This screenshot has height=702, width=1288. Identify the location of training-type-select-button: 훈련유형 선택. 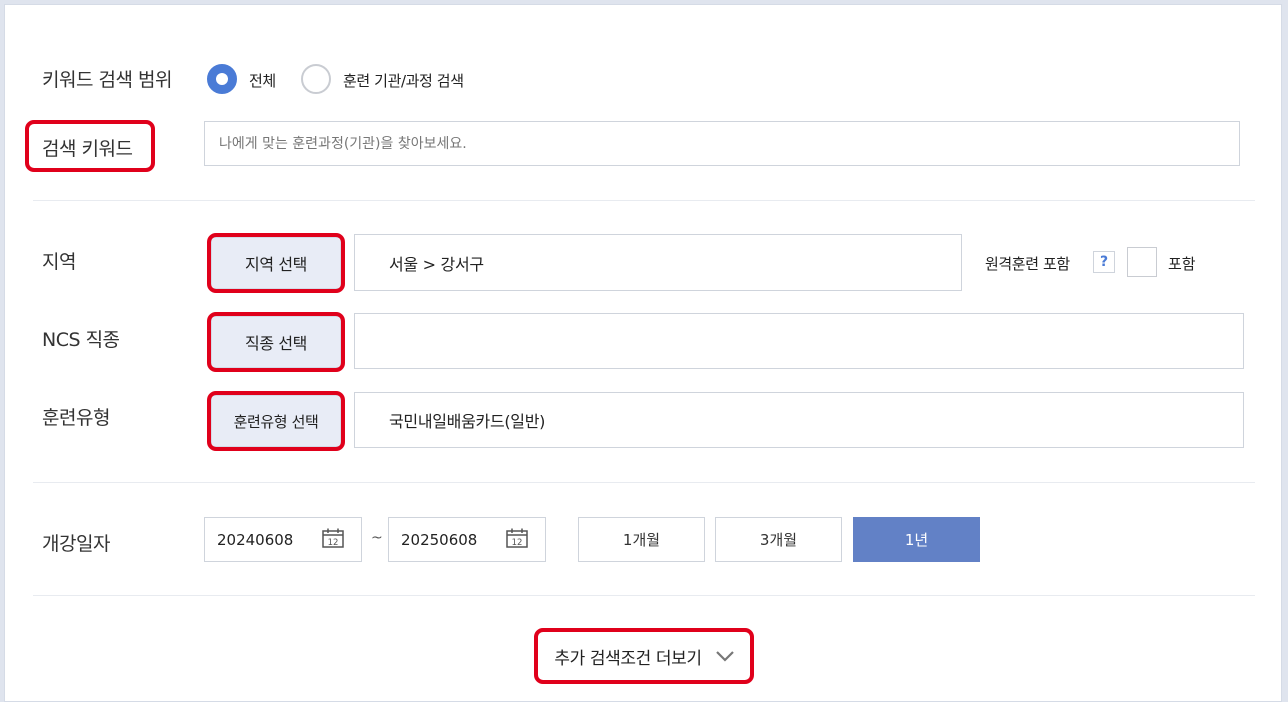
(276, 421).